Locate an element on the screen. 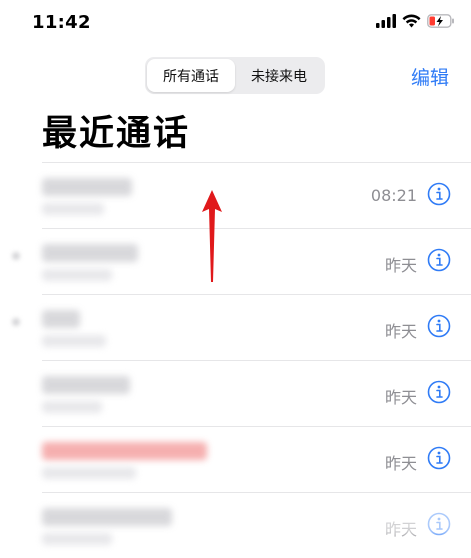 This screenshot has width=471, height=558. status-icons is located at coordinates (415, 21).